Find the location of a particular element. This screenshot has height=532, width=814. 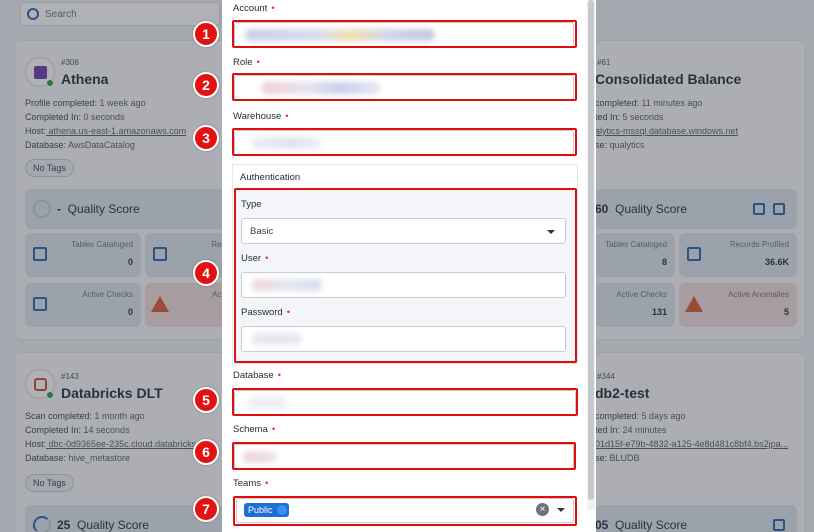

modal-scrollbar is located at coordinates (591, 255).